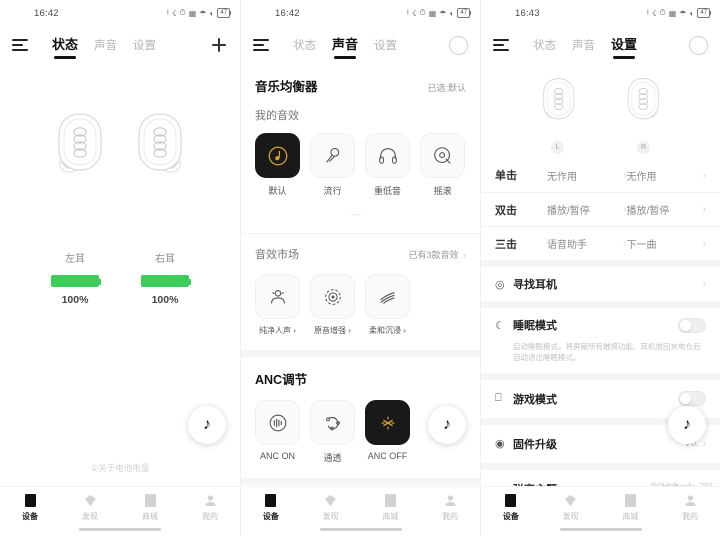 This screenshot has width=720, height=536. I want to click on market-item-enhance: 原音增强 ›, so click(332, 305).